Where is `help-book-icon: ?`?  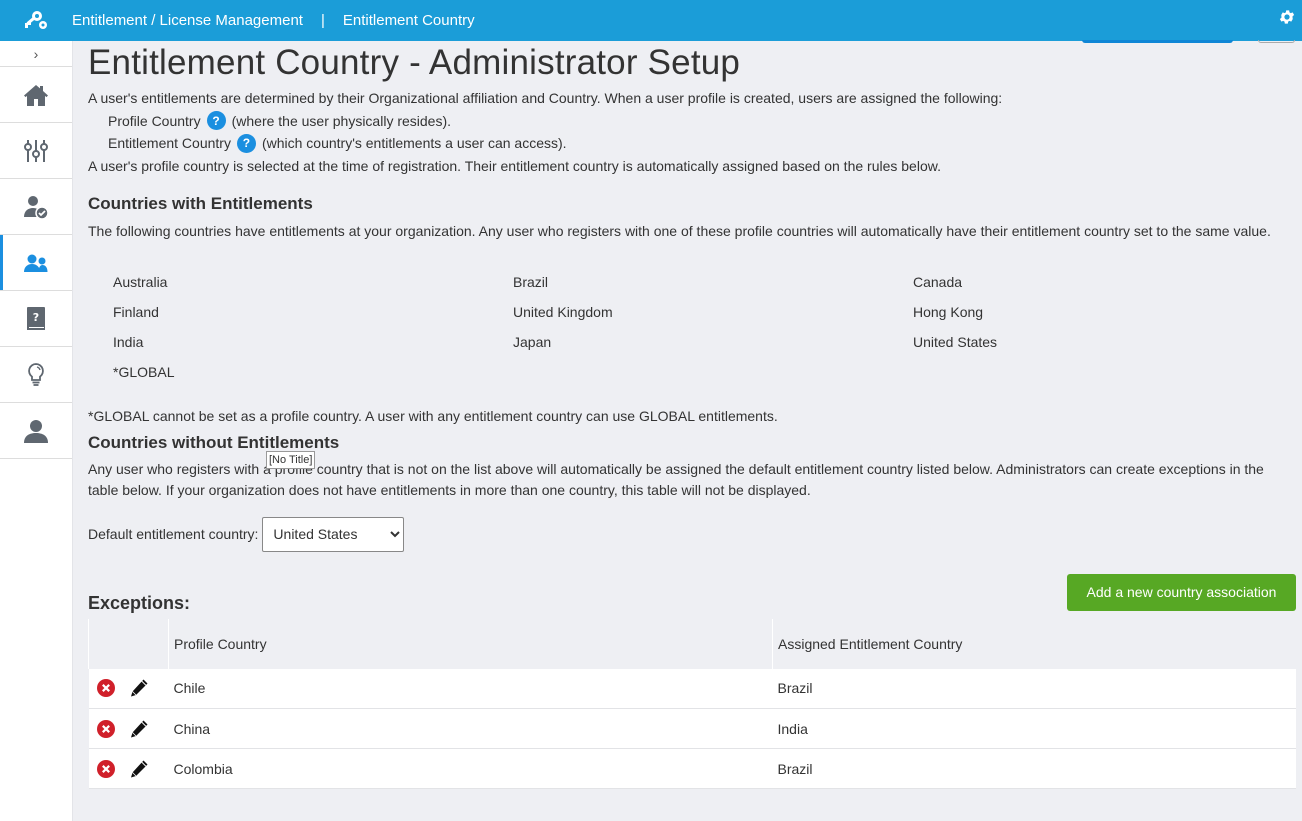 help-book-icon: ? is located at coordinates (36, 318).